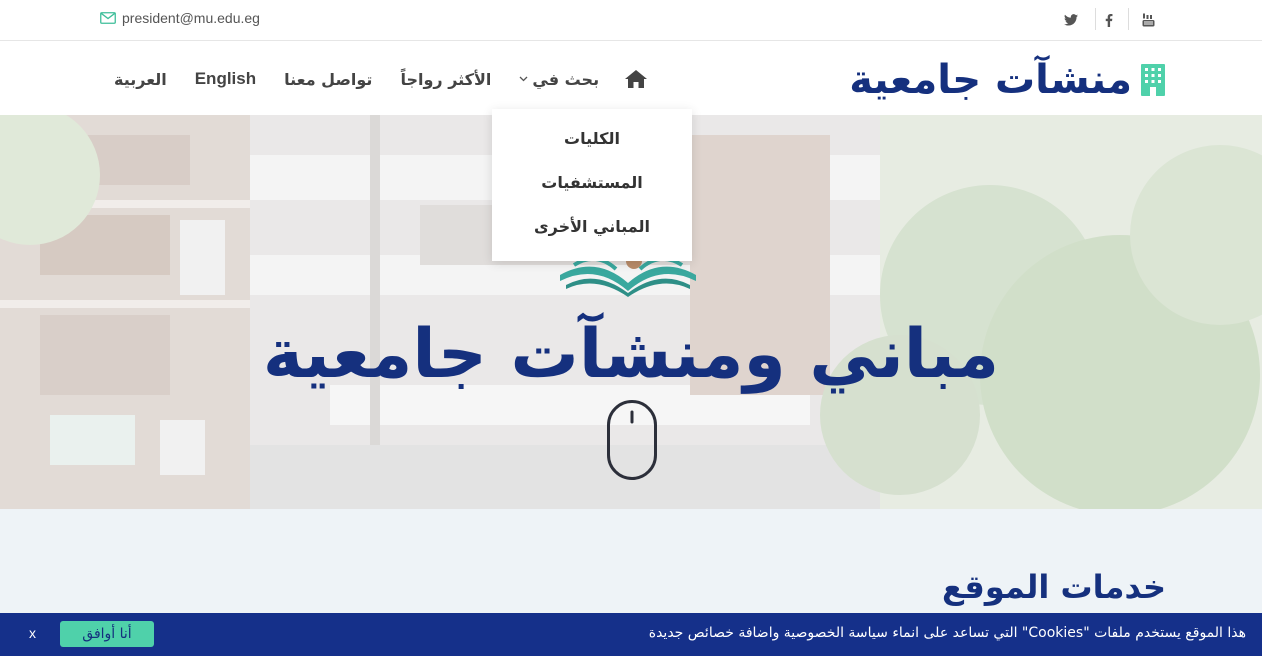  What do you see at coordinates (108, 18) in the screenshot?
I see `mail-icon` at bounding box center [108, 18].